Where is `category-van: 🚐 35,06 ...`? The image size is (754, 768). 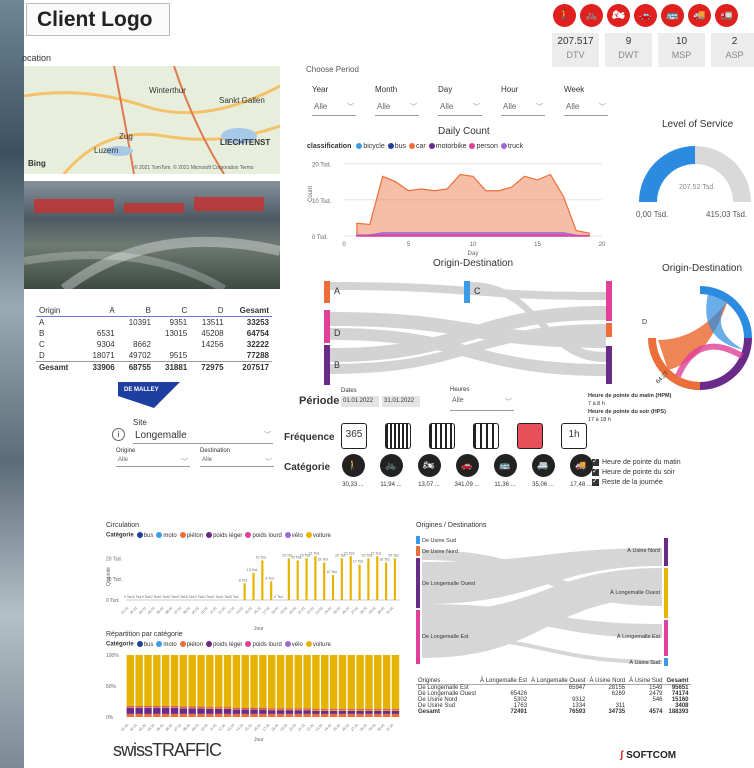
category-van: 🚐 35,06 ... is located at coordinates (543, 471).